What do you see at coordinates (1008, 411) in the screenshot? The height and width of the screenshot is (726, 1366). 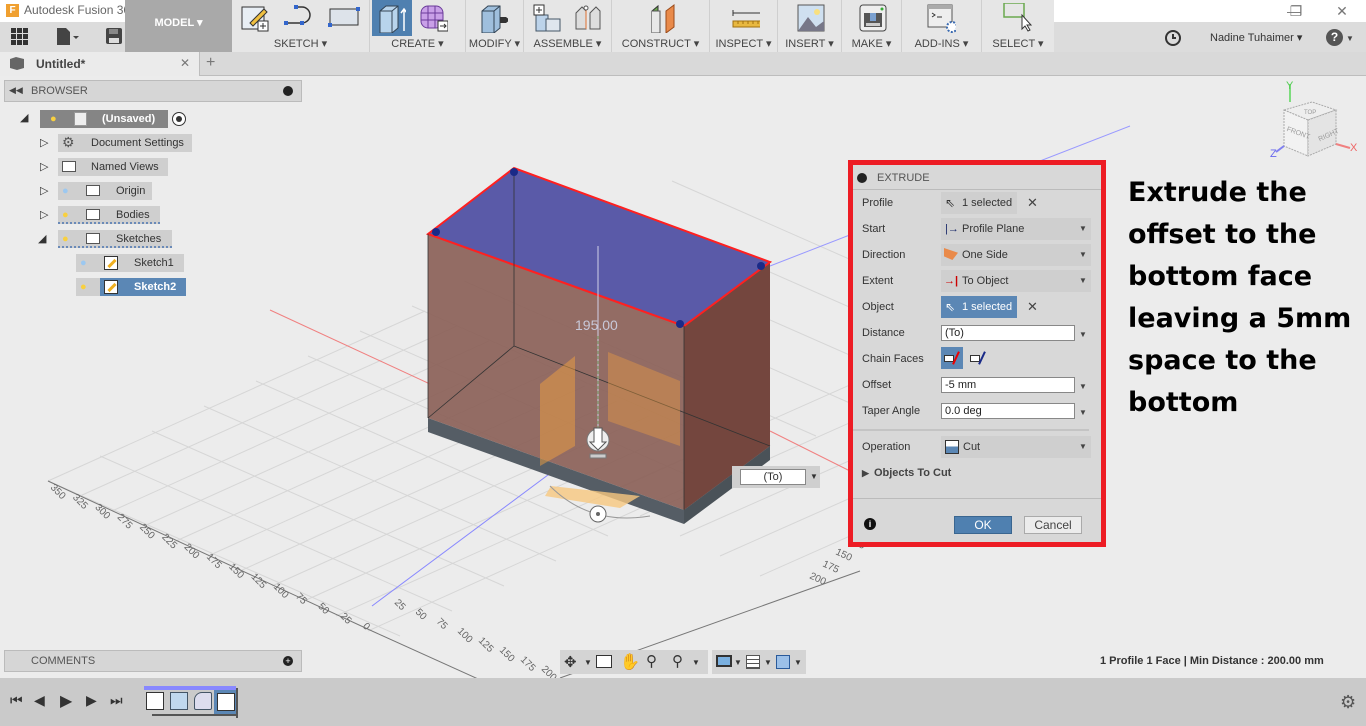 I see `taper-angle-input: 0.0 deg` at bounding box center [1008, 411].